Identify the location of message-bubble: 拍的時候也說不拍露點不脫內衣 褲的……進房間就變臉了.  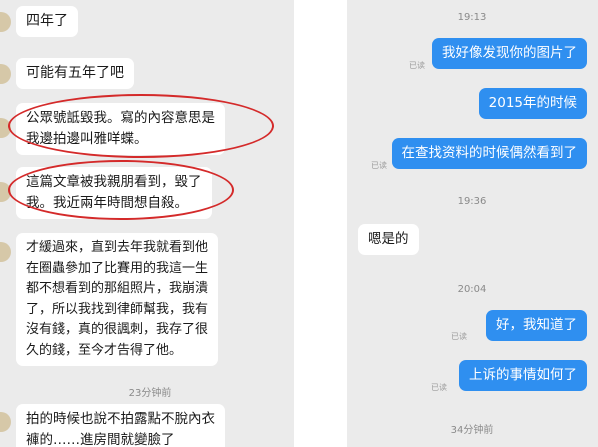
(120, 425).